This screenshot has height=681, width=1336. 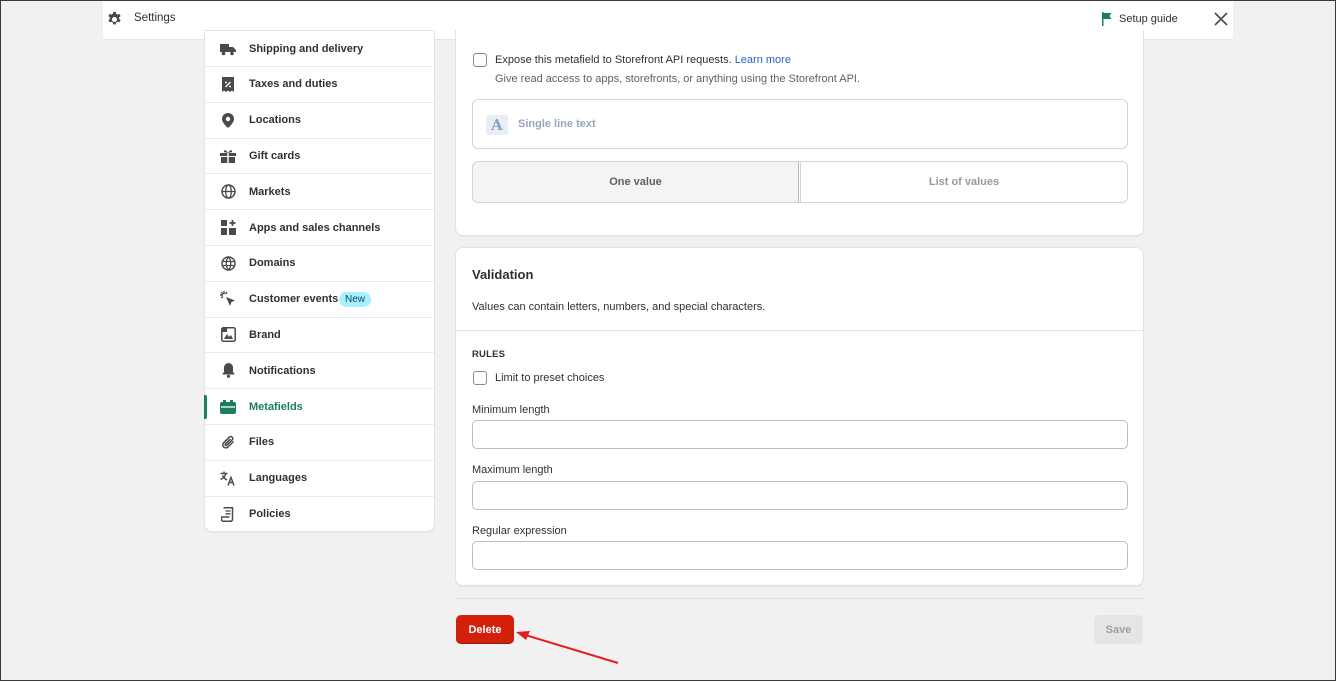 What do you see at coordinates (228, 335) in the screenshot?
I see `brand-icon` at bounding box center [228, 335].